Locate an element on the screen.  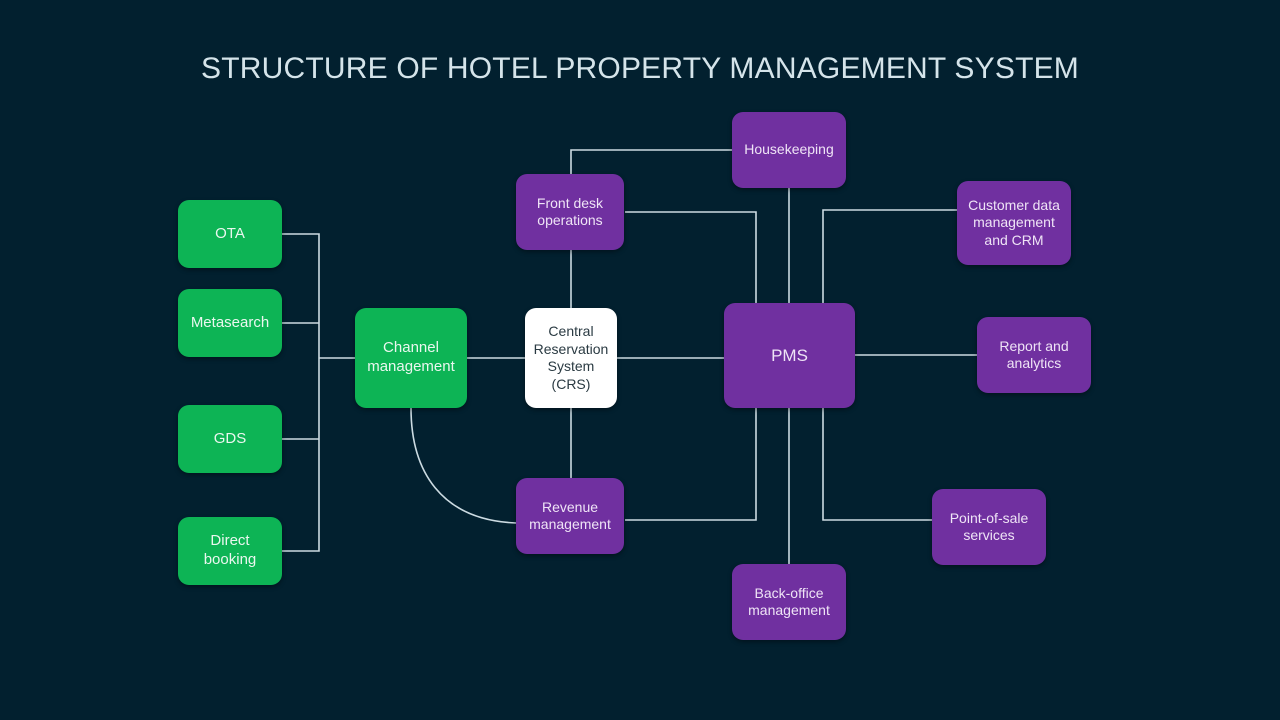
node-metasearch: Metasearch is located at coordinates (230, 323).